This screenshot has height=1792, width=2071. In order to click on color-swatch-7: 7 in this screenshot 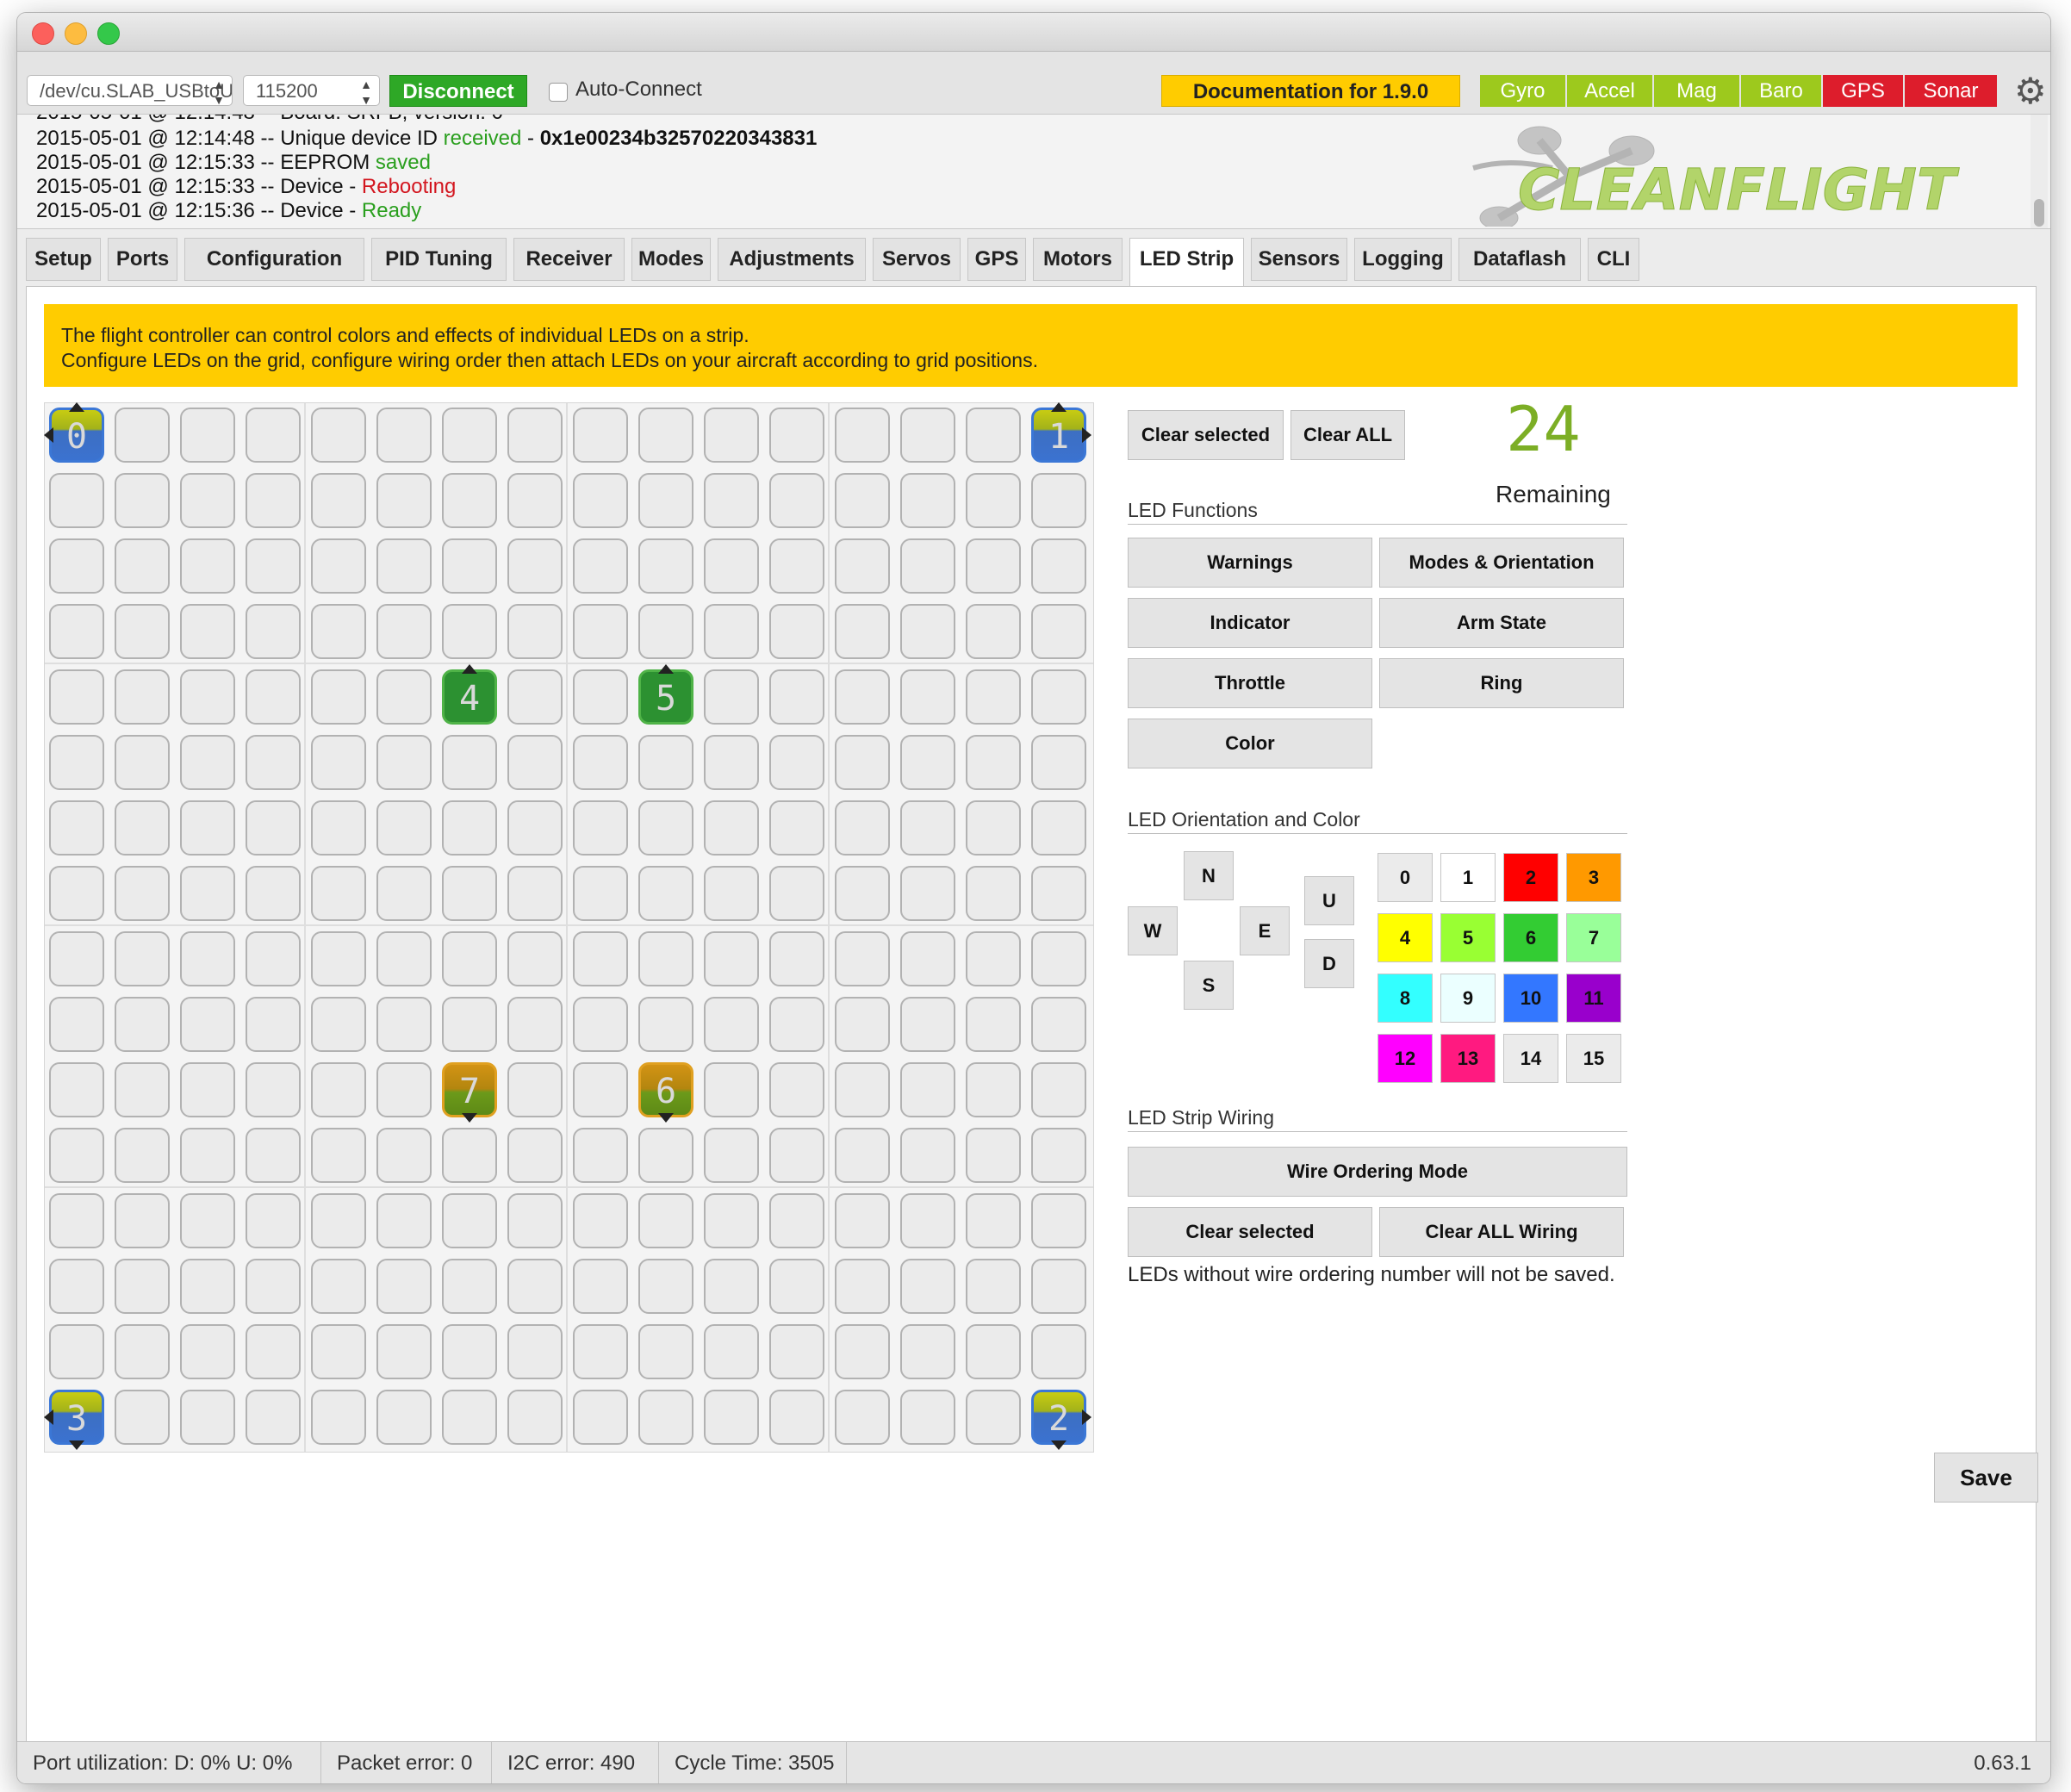, I will do `click(1594, 938)`.